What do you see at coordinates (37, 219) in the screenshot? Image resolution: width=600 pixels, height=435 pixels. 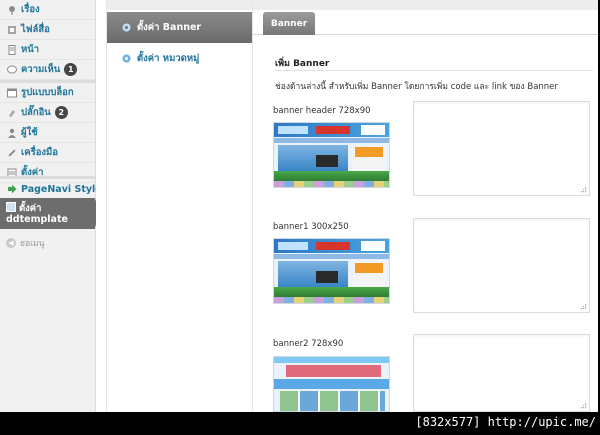 I see `menu-item-label-line2: ddtemplate` at bounding box center [37, 219].